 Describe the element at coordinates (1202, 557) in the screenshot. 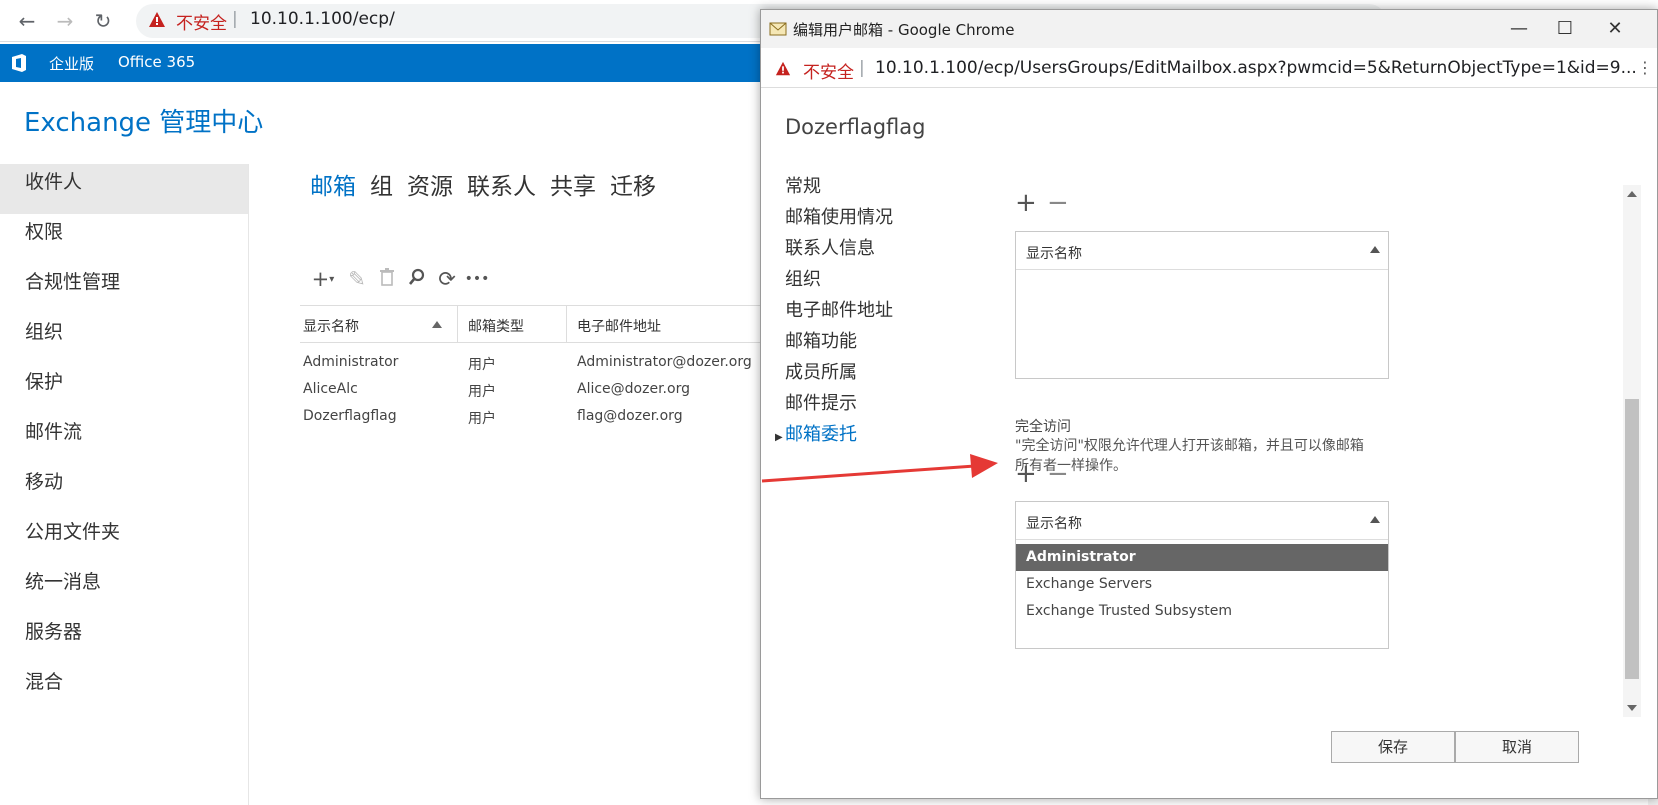

I see `list-item: Administrator` at that location.